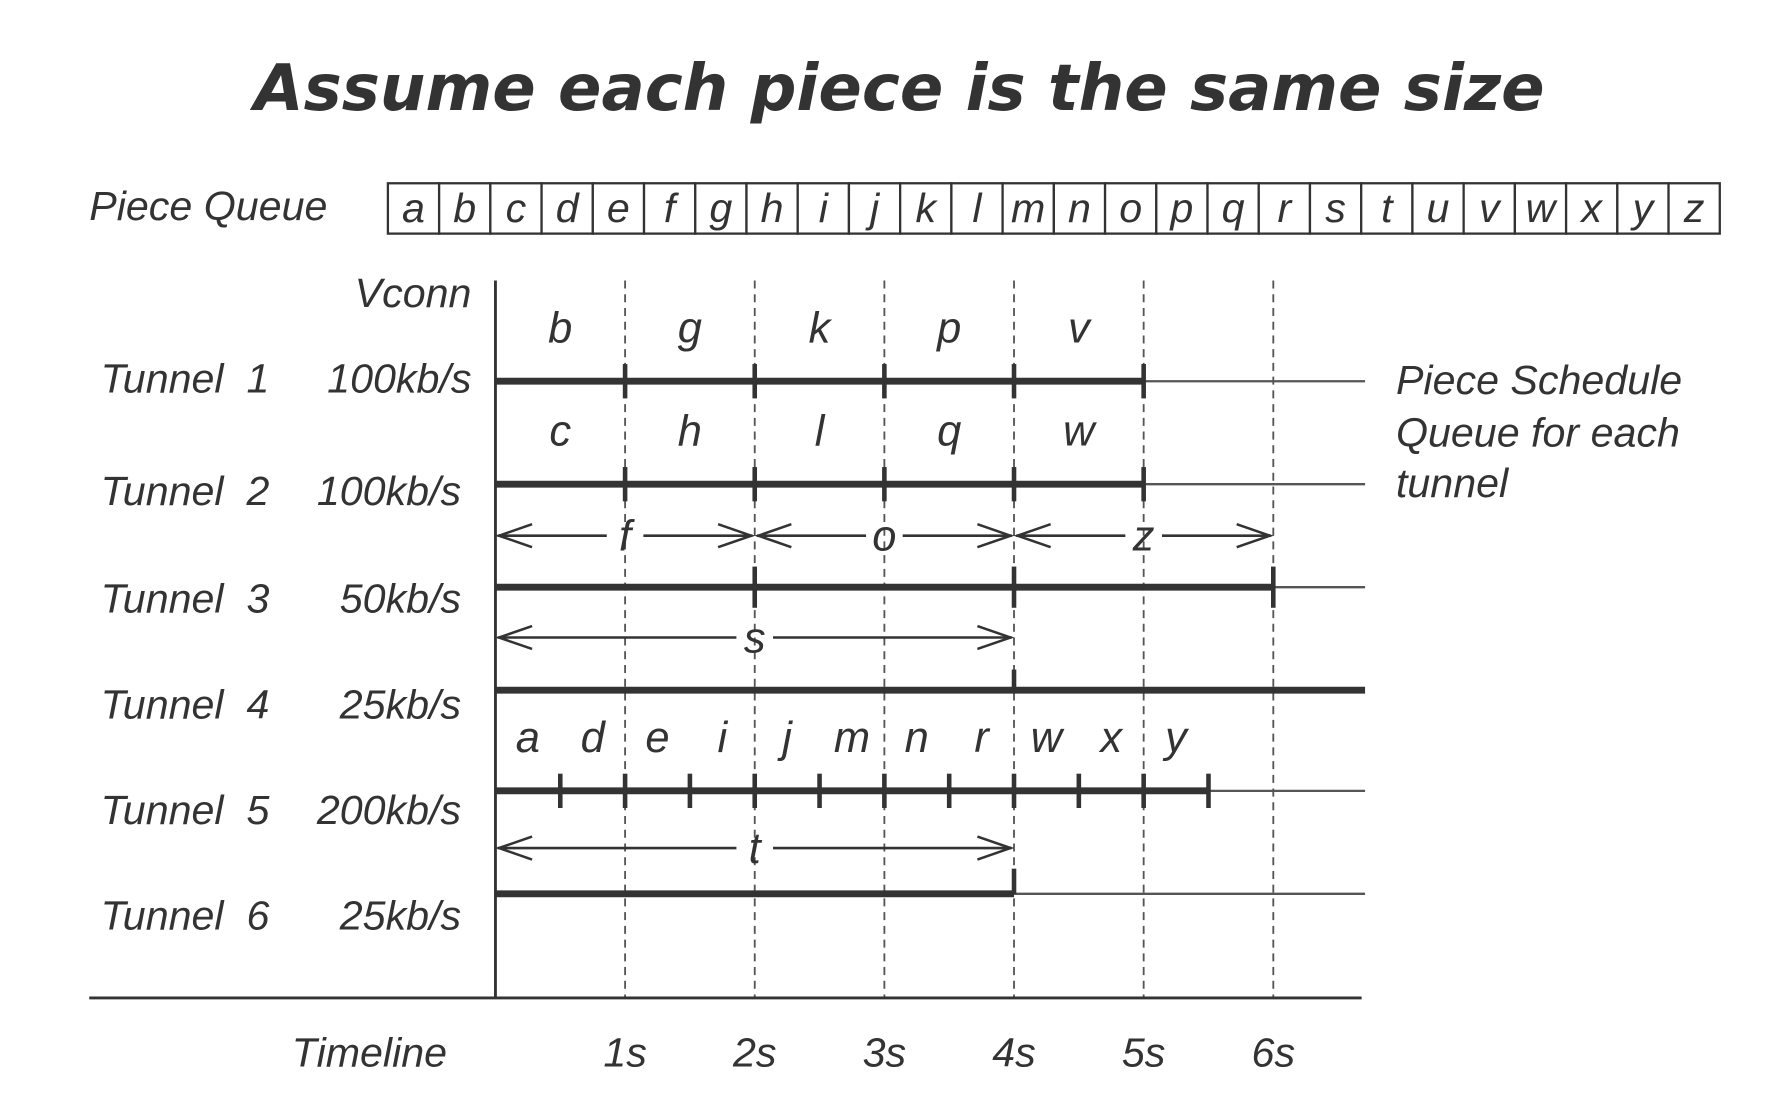 The height and width of the screenshot is (1116, 1785). I want to click on piece-label: r, so click(982, 738).